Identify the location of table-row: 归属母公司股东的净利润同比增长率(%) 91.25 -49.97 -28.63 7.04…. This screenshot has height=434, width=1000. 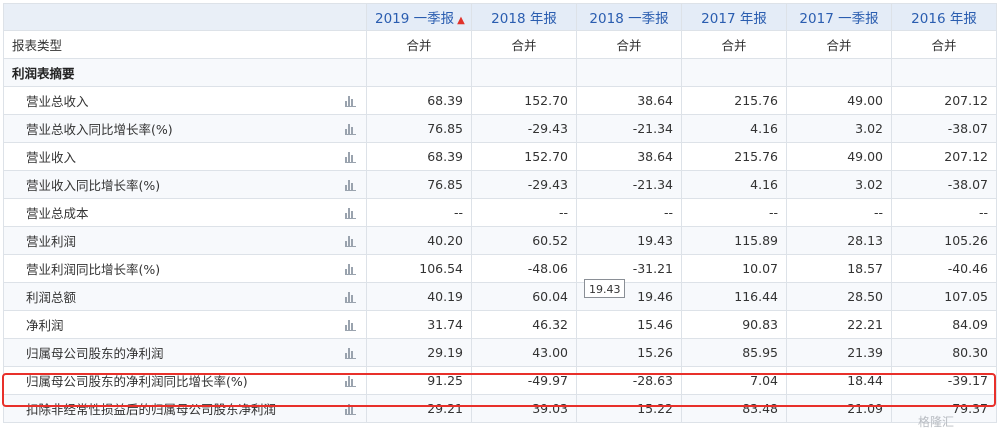
(500, 380).